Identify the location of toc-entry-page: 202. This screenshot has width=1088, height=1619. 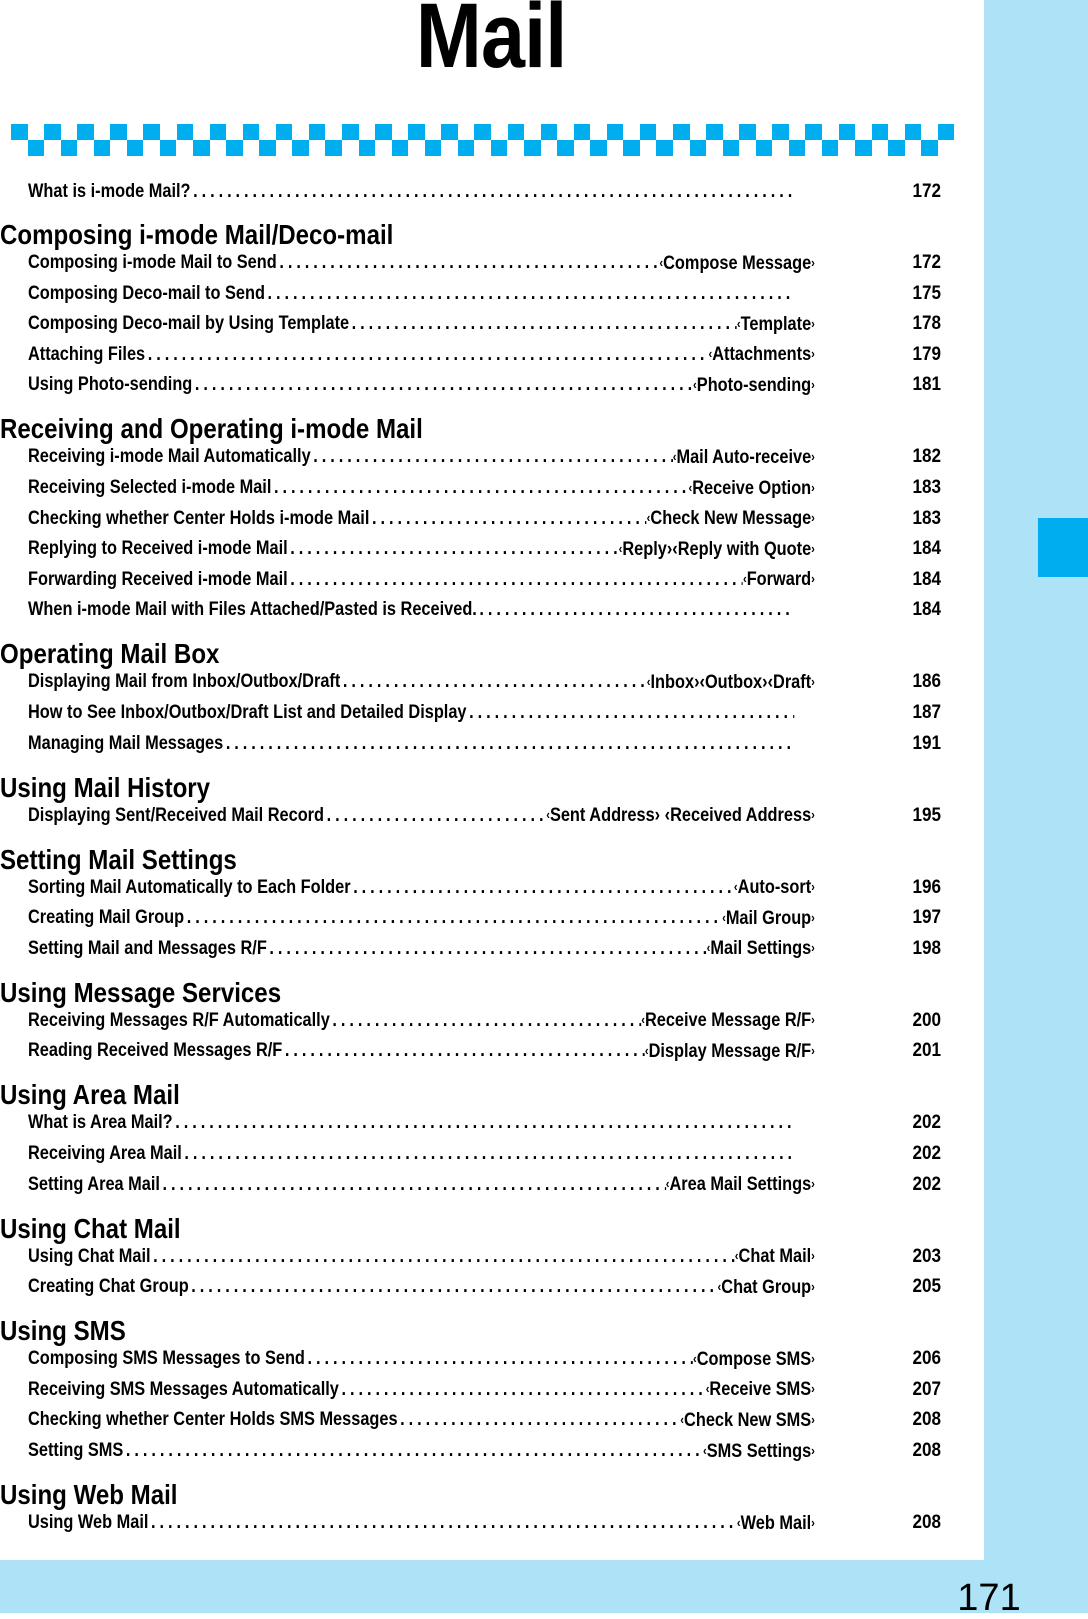
(926, 1123).